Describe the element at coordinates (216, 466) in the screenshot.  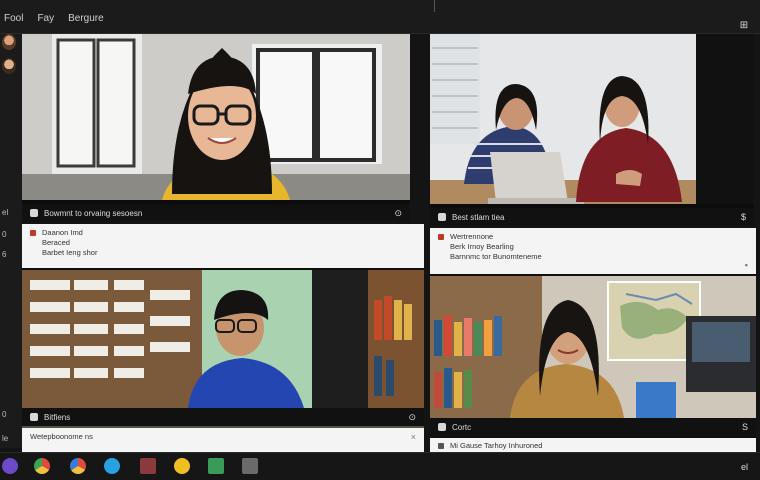
I see `photos-icon` at that location.